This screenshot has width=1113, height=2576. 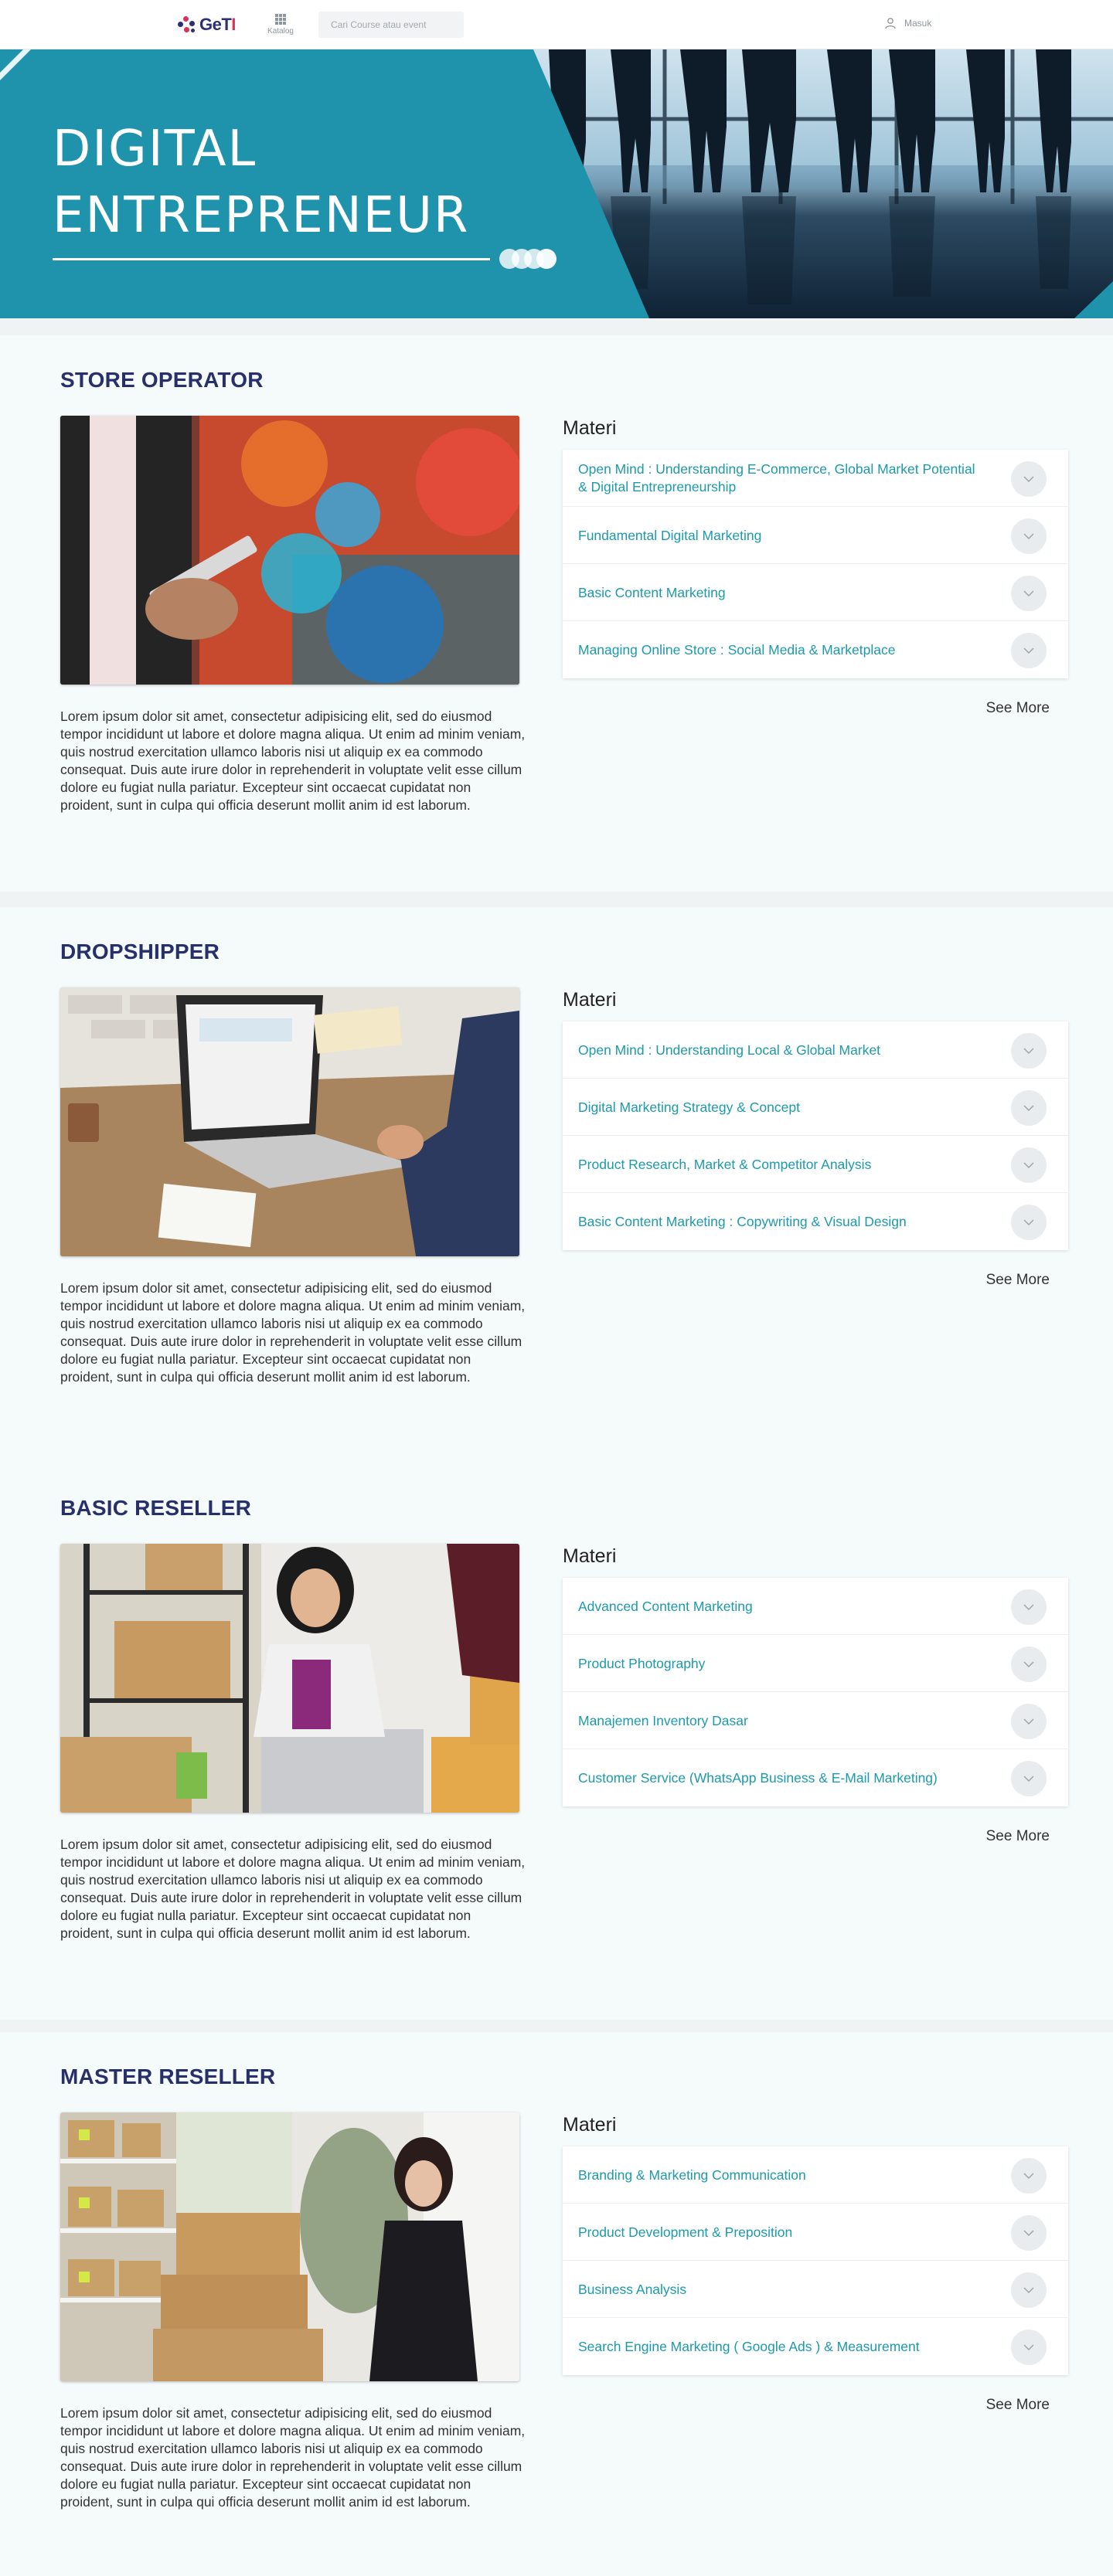 I want to click on login-button: Masuk, so click(x=907, y=23).